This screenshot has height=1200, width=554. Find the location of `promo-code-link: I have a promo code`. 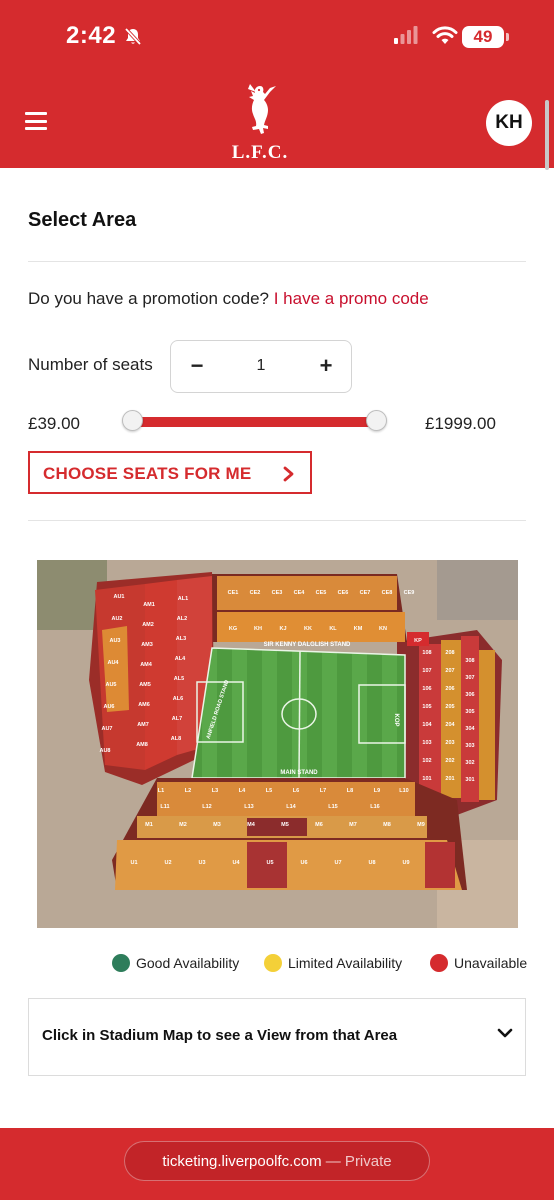

promo-code-link: I have a promo code is located at coordinates (351, 298).